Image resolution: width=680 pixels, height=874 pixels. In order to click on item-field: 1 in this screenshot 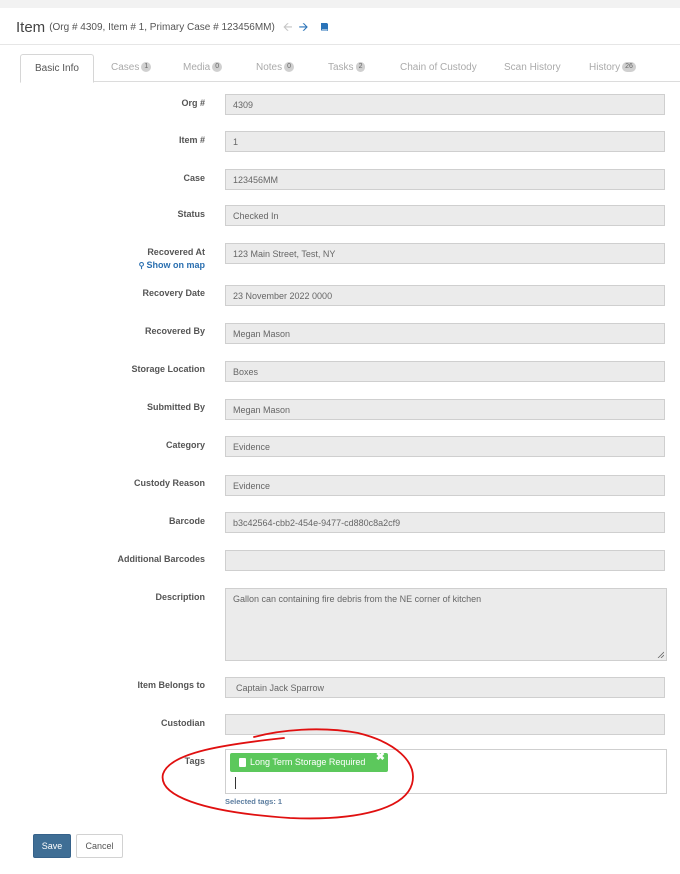, I will do `click(445, 141)`.